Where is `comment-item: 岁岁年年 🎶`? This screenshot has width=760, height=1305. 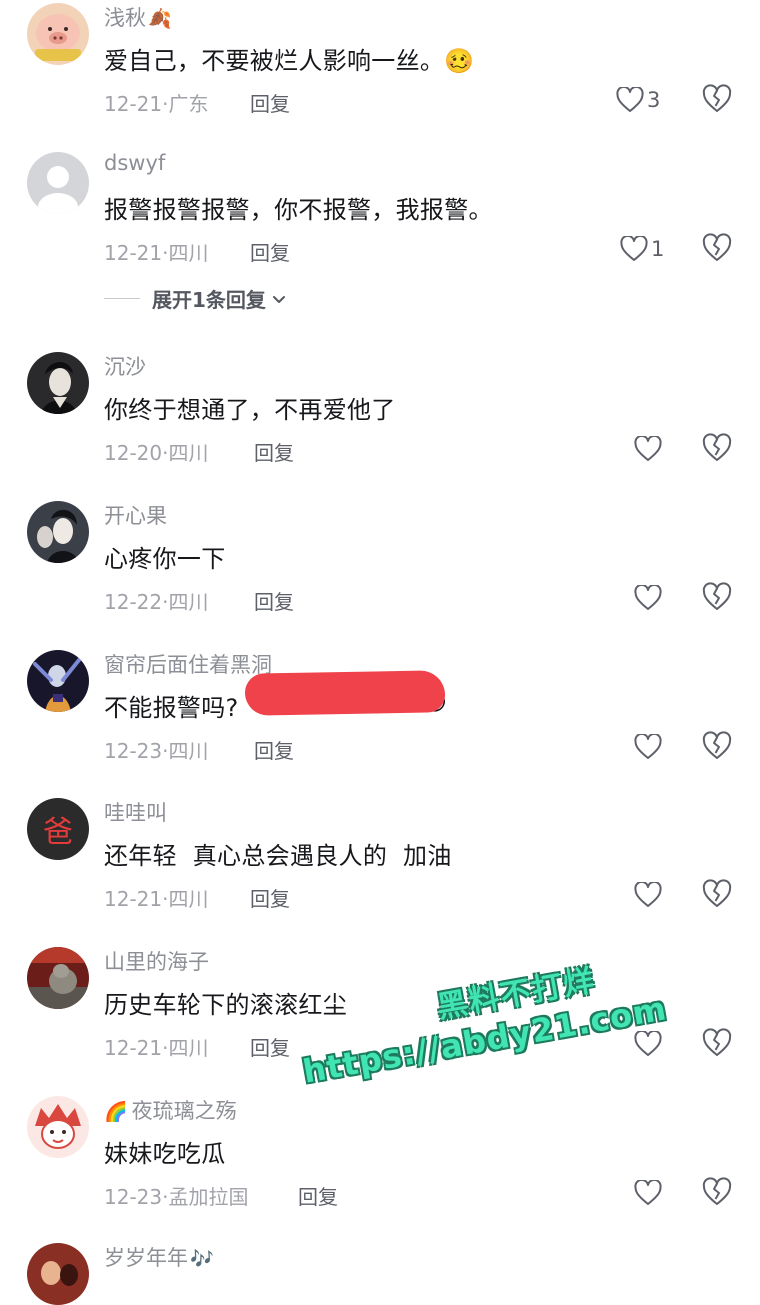
comment-item: 岁岁年年 🎶 is located at coordinates (380, 1272).